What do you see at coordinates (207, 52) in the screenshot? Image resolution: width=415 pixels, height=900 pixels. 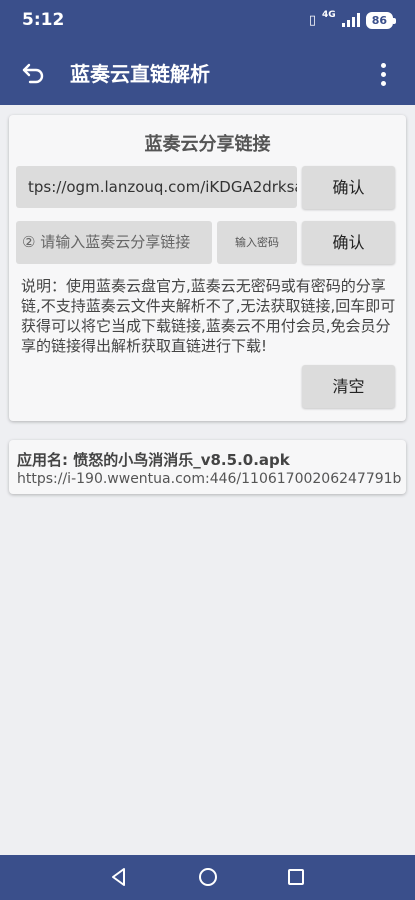 I see `top-bar: 5:12 ▯ 4G 86 蓝奏云直链解析` at bounding box center [207, 52].